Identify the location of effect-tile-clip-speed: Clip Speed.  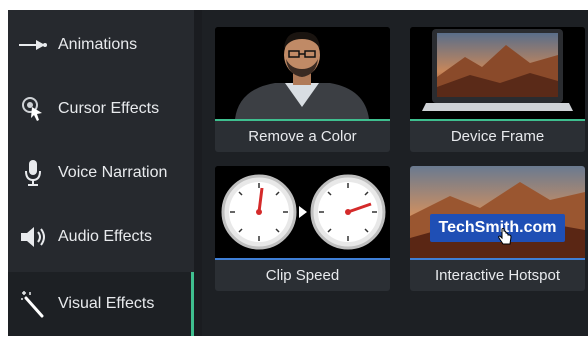
(302, 228).